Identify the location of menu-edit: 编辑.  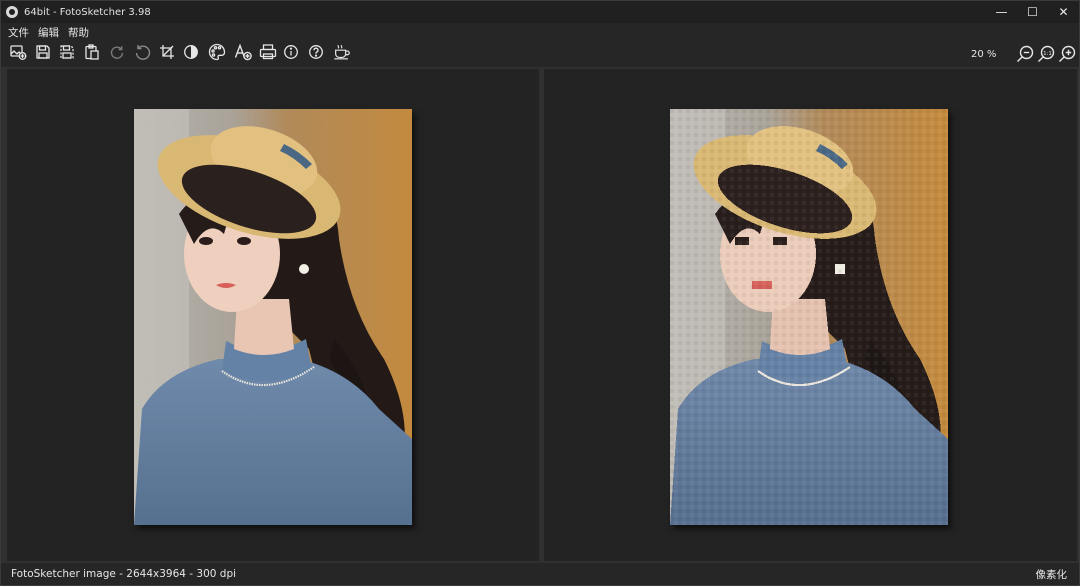
(48, 32).